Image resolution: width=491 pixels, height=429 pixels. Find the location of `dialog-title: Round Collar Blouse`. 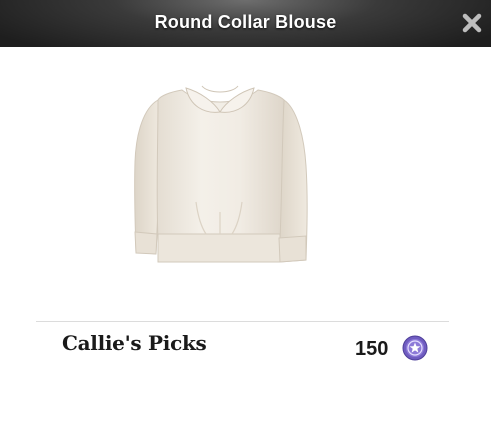

dialog-title: Round Collar Blouse is located at coordinates (245, 22).